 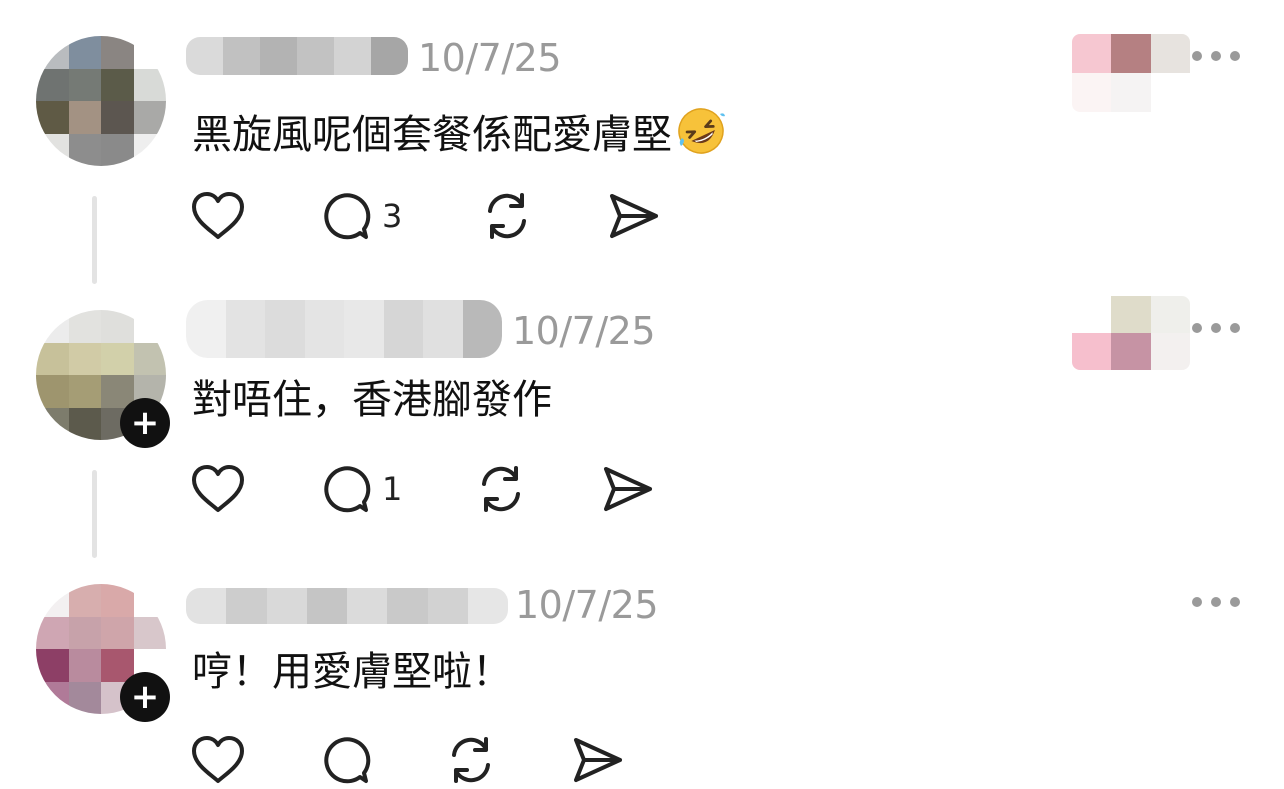 What do you see at coordinates (430, 216) in the screenshot?
I see `action-bar: 3` at bounding box center [430, 216].